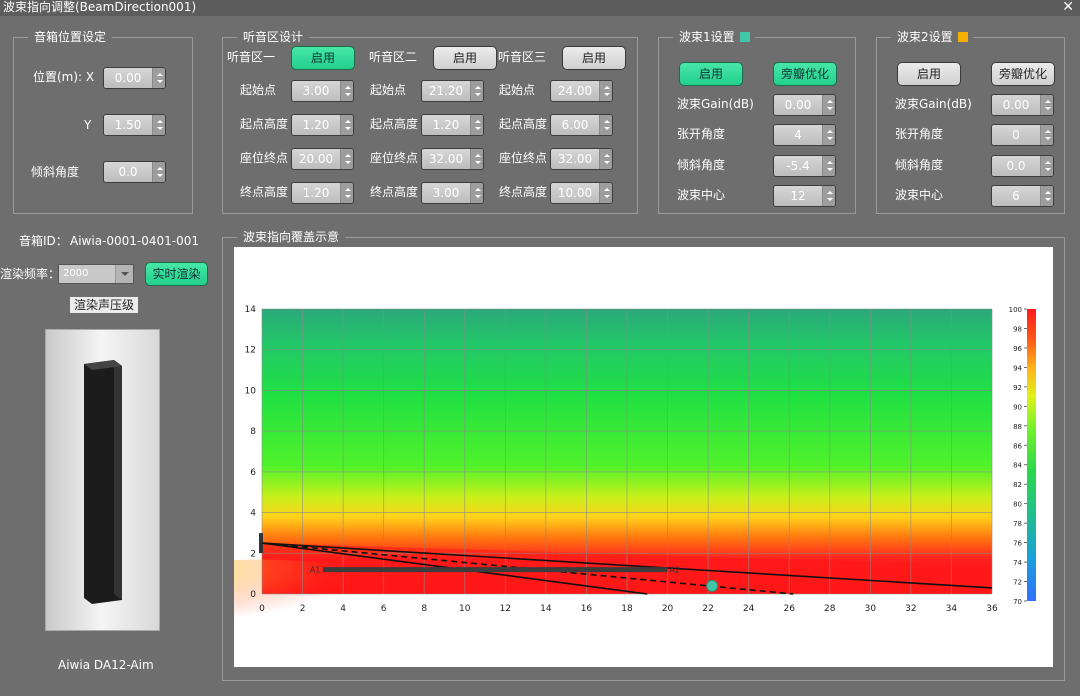  I want to click on beam2-enable-button: 启用, so click(929, 74).